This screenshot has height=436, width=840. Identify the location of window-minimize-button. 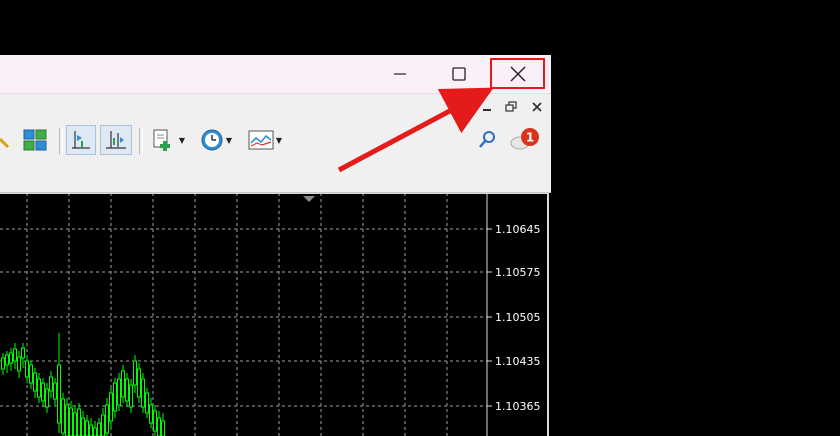
(400, 74).